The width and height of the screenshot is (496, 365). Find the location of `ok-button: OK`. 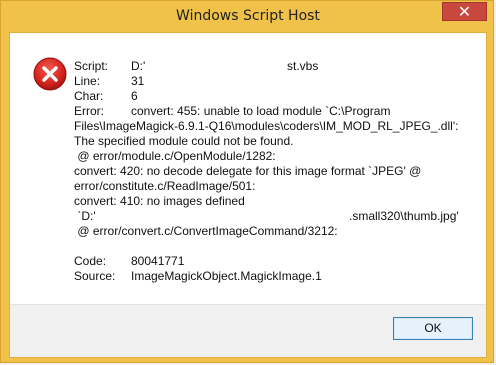

ok-button: OK is located at coordinates (433, 328).